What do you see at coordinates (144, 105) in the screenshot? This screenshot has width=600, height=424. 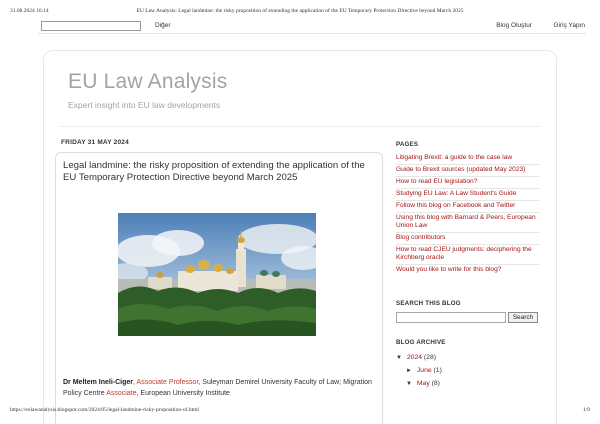 I see `blog-description: Expert insight into EU law developments` at bounding box center [144, 105].